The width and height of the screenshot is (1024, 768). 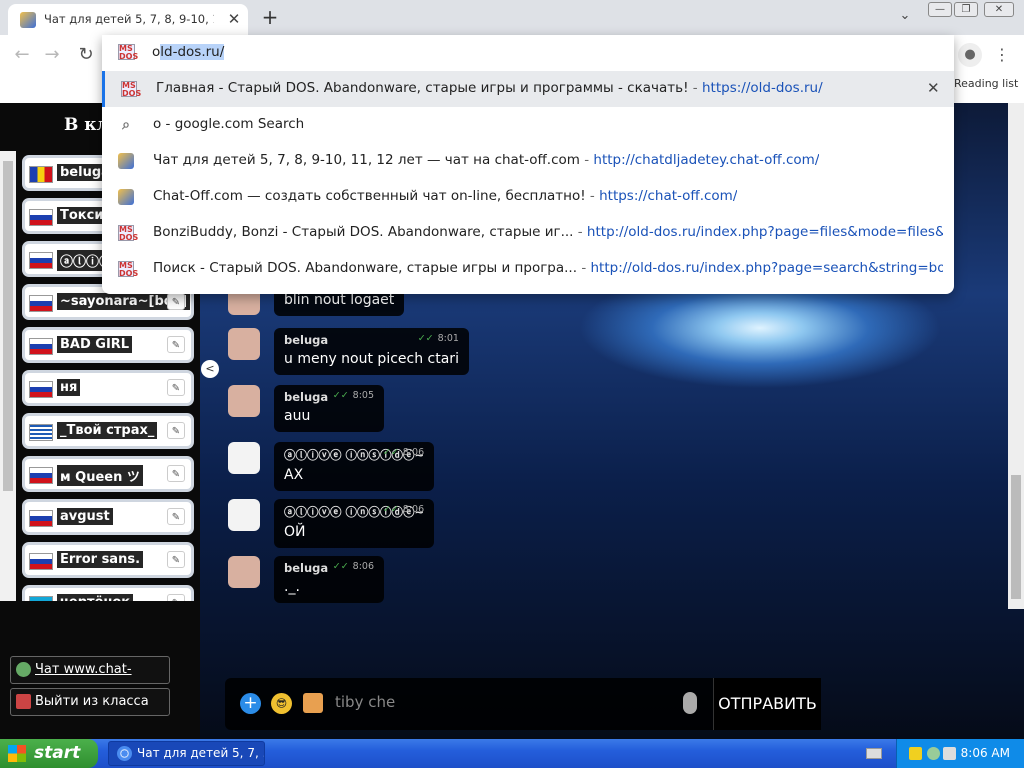 I want to click on page-scrollbar, so click(x=1016, y=356).